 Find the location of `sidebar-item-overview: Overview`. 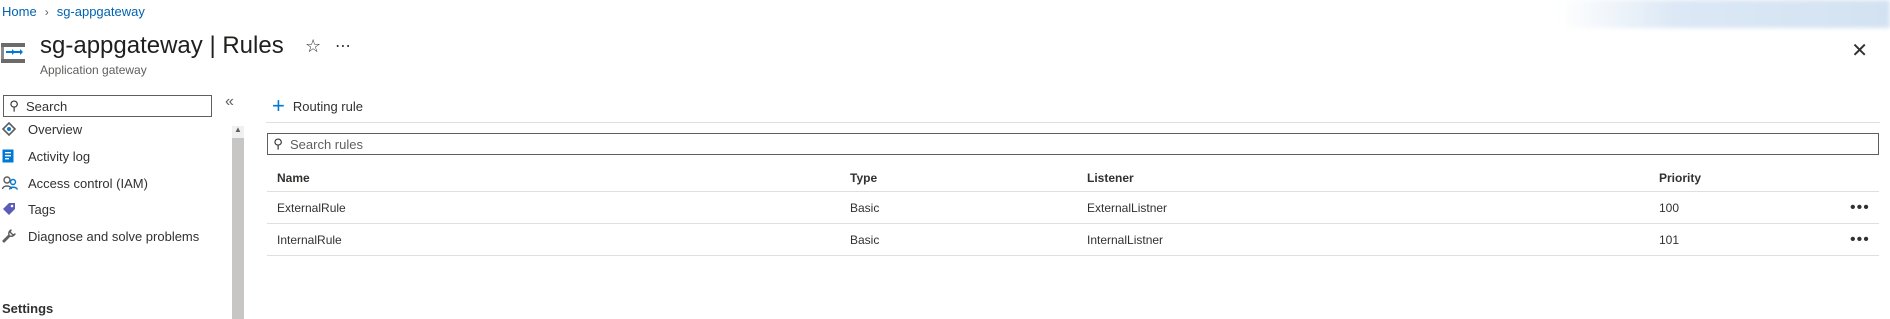

sidebar-item-overview: Overview is located at coordinates (41, 129).